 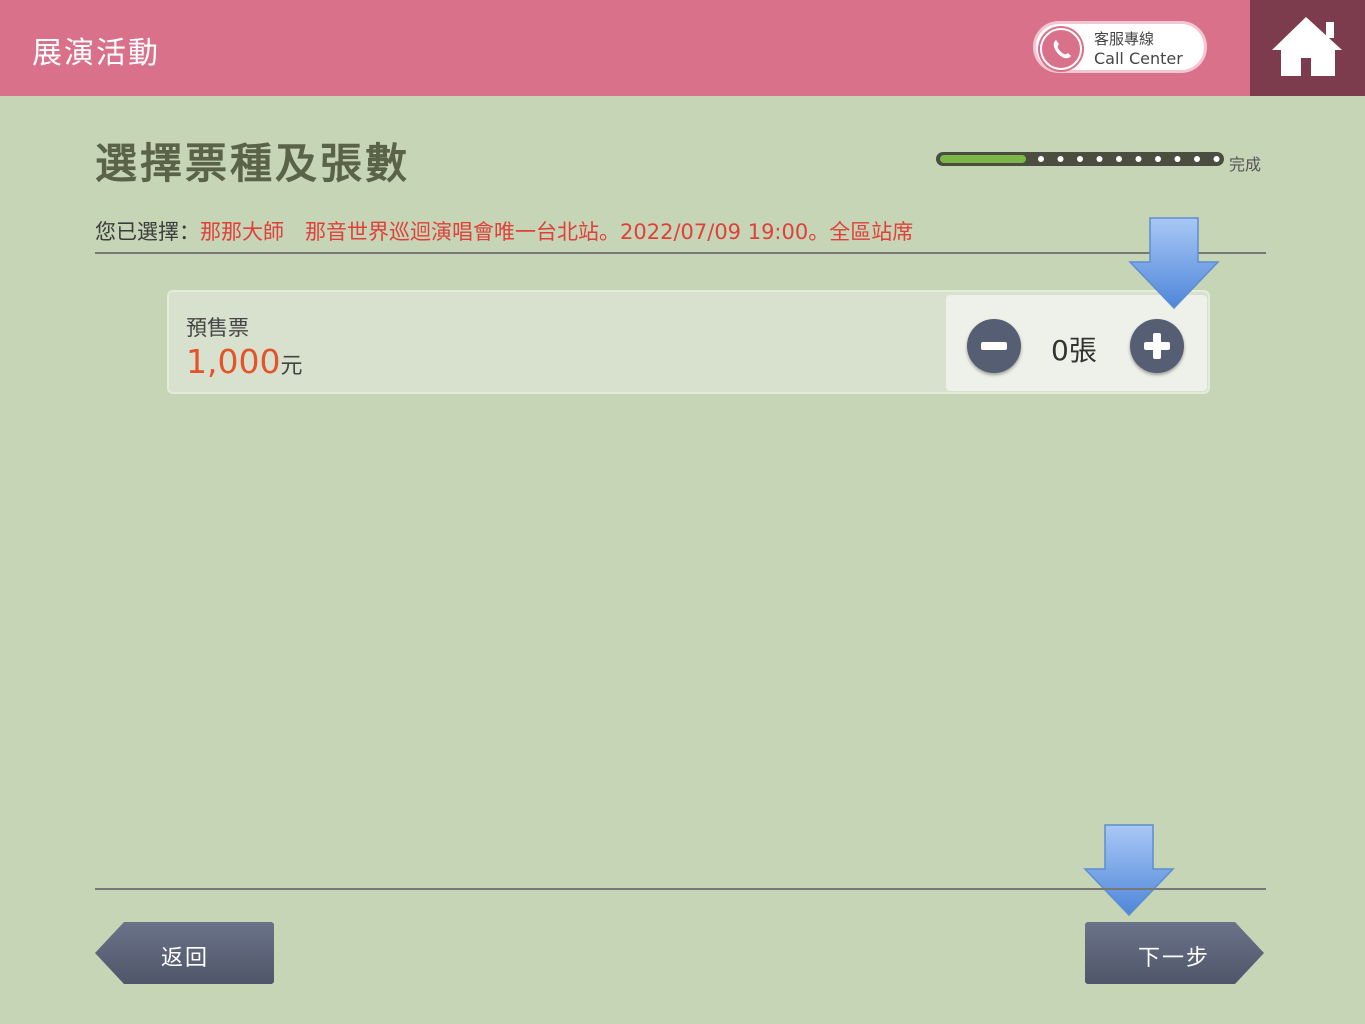 I want to click on call-center-label-en: Call Center, so click(x=1138, y=58).